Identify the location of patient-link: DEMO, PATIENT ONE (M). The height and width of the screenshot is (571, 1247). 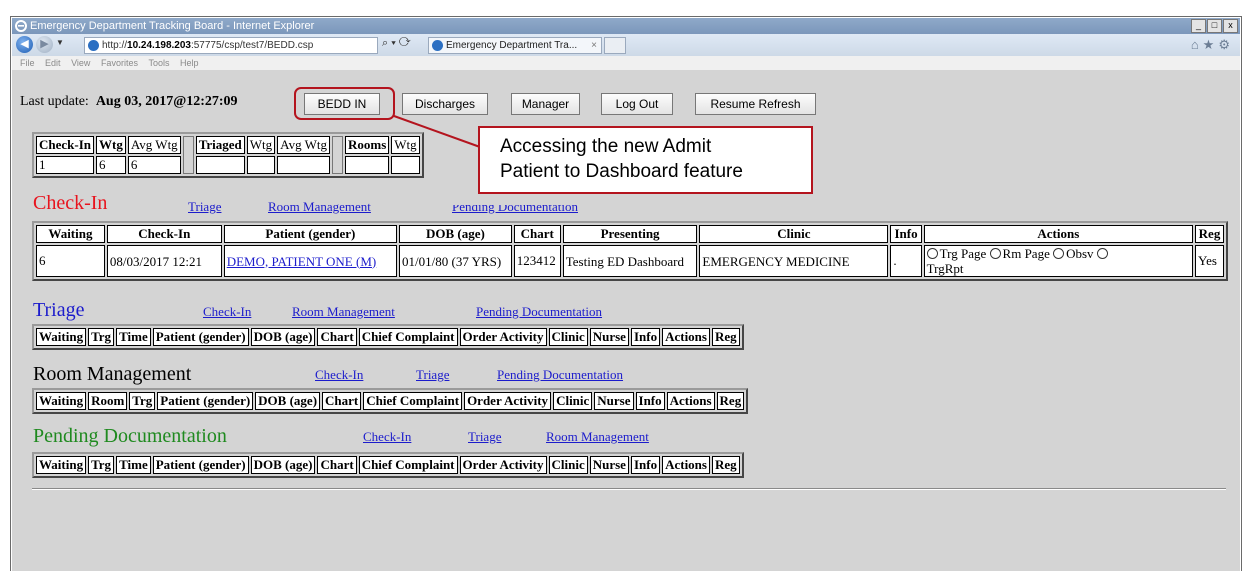
(310, 261).